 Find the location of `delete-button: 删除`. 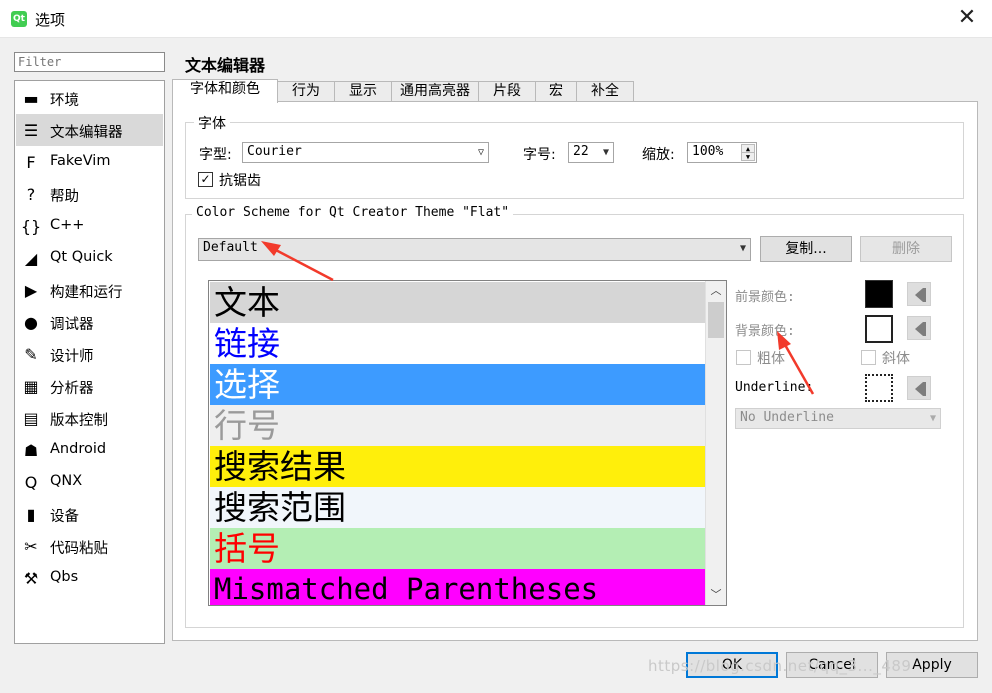

delete-button: 删除 is located at coordinates (906, 249).